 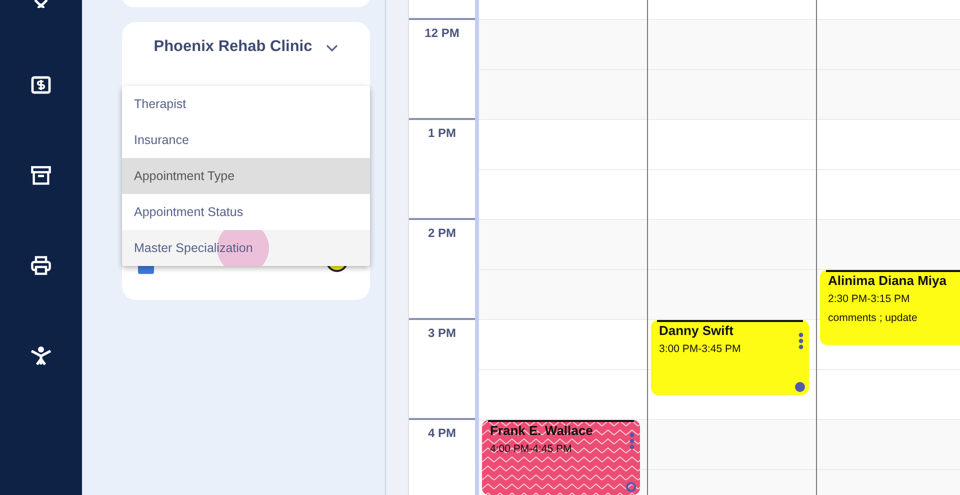 What do you see at coordinates (696, 330) in the screenshot?
I see `patient-name: Danny Swift` at bounding box center [696, 330].